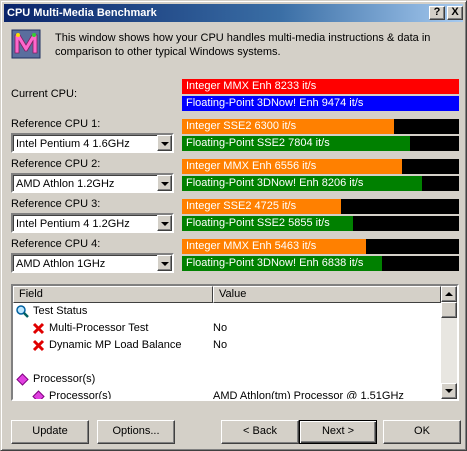  What do you see at coordinates (82, 13) in the screenshot?
I see `window-title: CPU Multi-Media Benchmark` at bounding box center [82, 13].